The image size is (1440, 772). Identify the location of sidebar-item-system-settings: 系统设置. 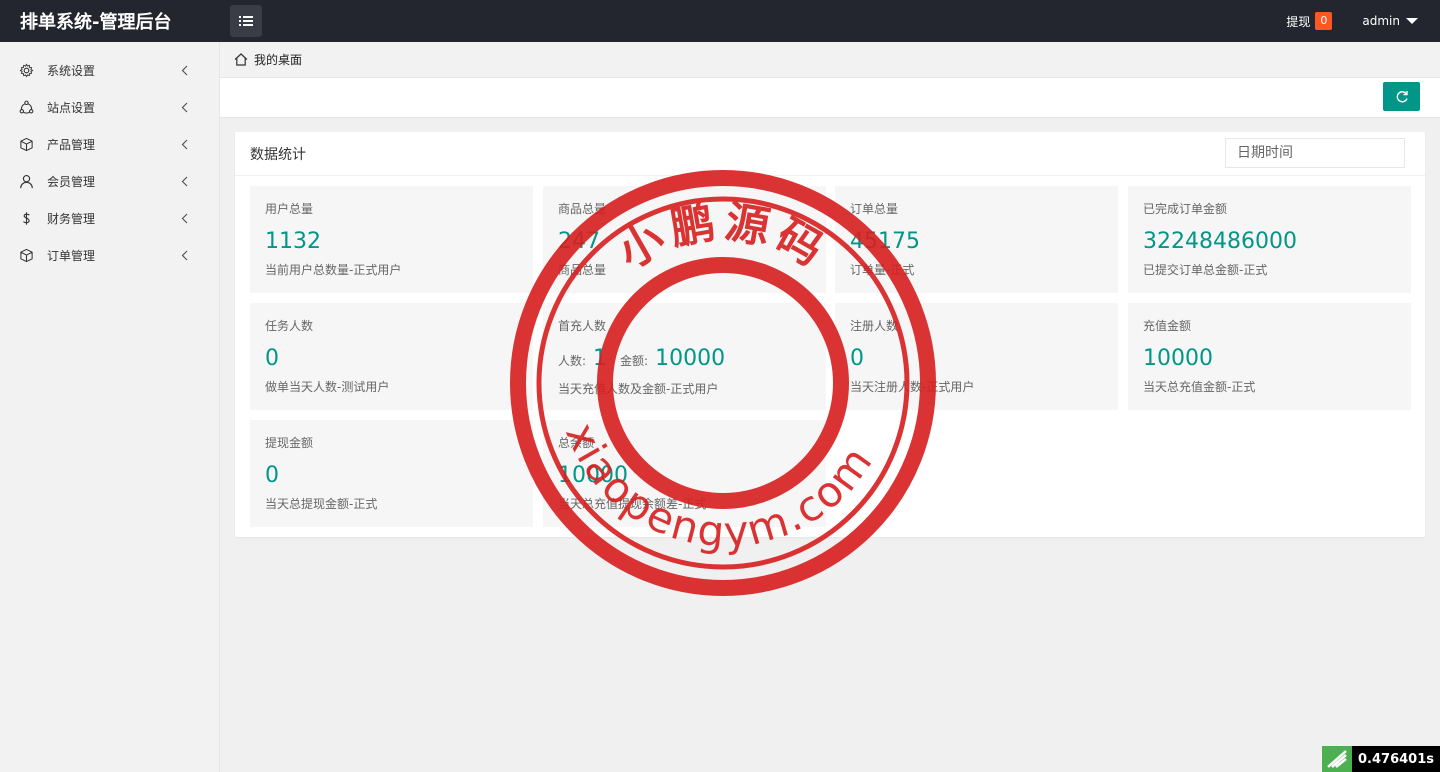
(109, 70).